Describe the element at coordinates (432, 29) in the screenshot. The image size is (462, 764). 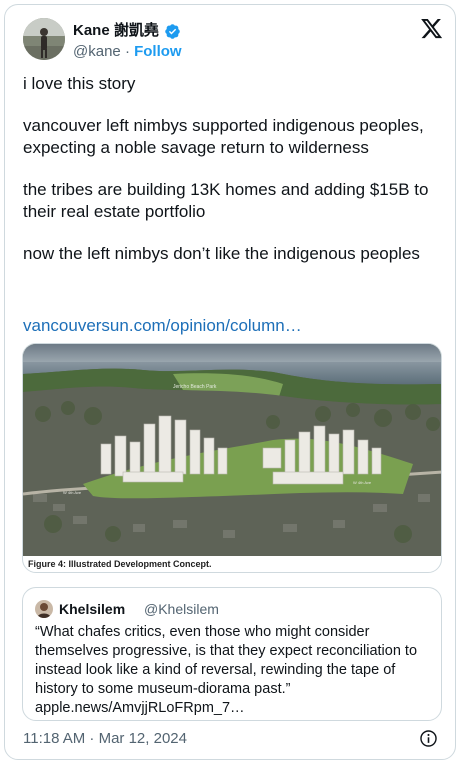
I see `x-logo-icon` at that location.